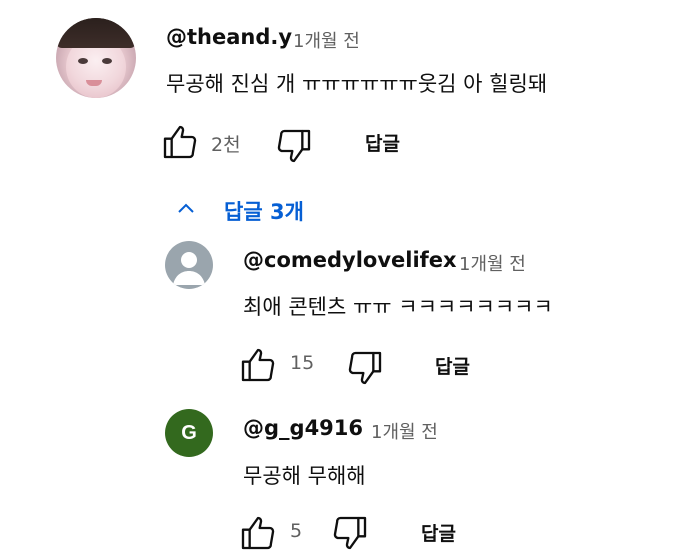 This screenshot has height=553, width=677. What do you see at coordinates (303, 428) in the screenshot?
I see `comment-author: @g_g4916` at bounding box center [303, 428].